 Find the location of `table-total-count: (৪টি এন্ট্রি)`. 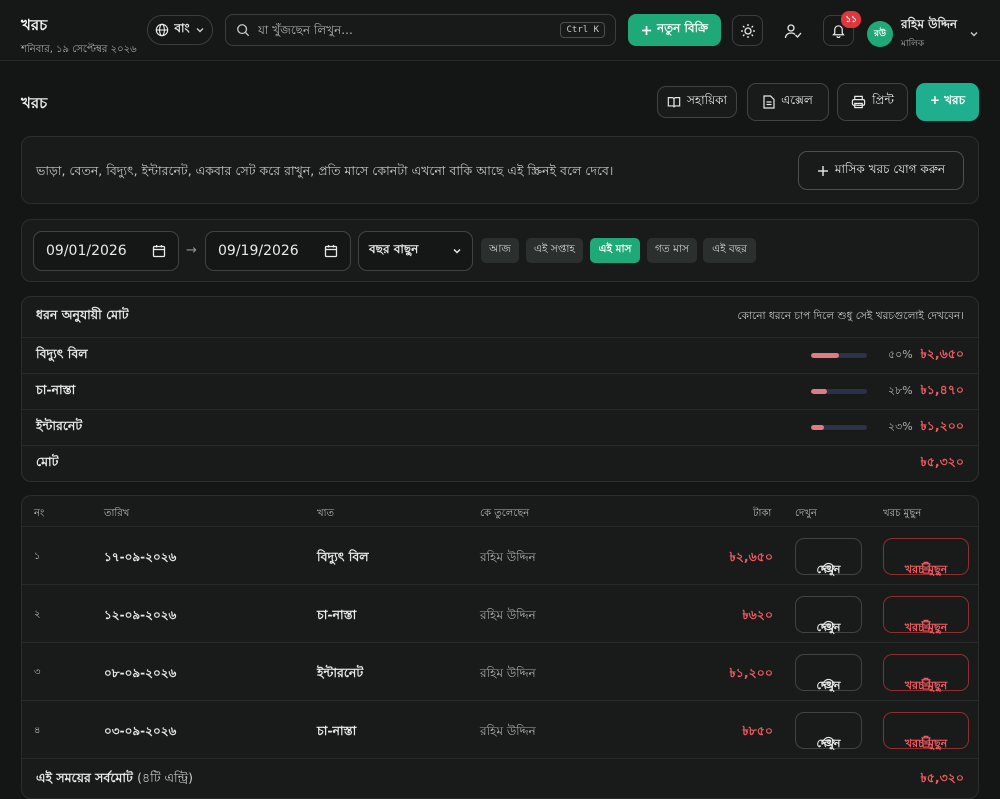

table-total-count: (৪টি এন্ট্রি) is located at coordinates (165, 777).